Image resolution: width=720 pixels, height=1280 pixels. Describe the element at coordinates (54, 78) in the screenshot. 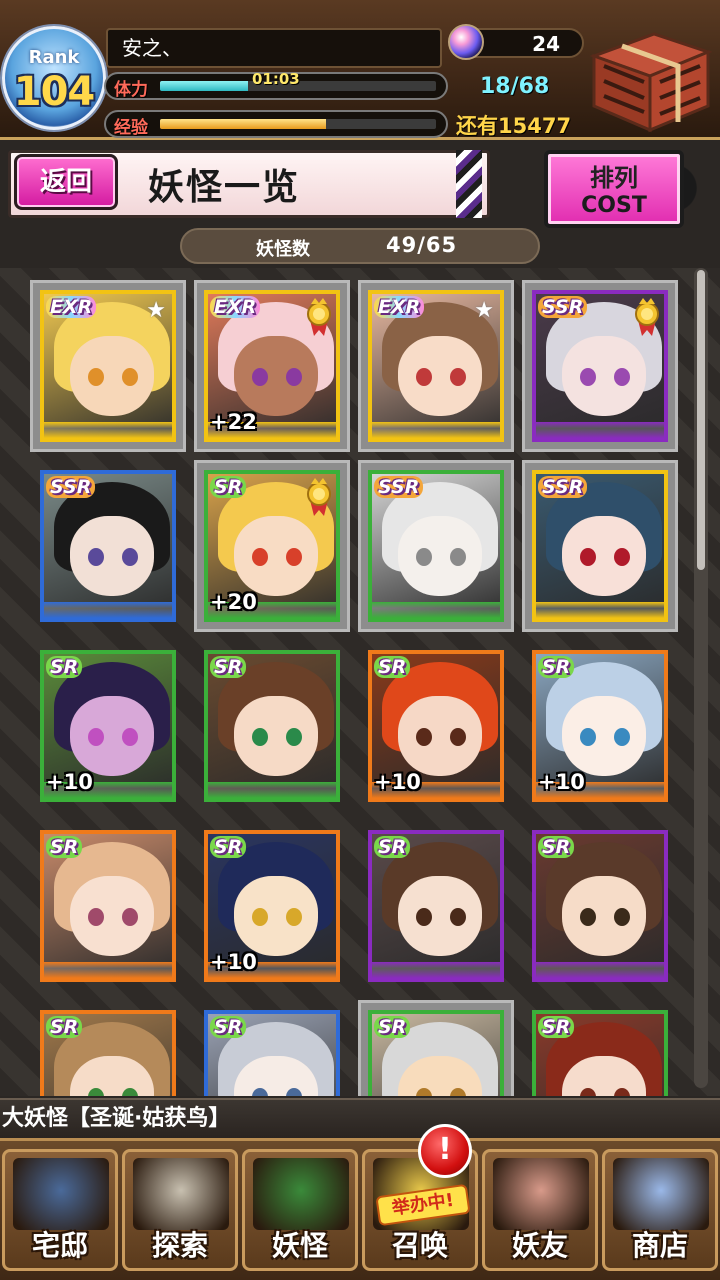

I see `rank-badge: Rank 104` at that location.